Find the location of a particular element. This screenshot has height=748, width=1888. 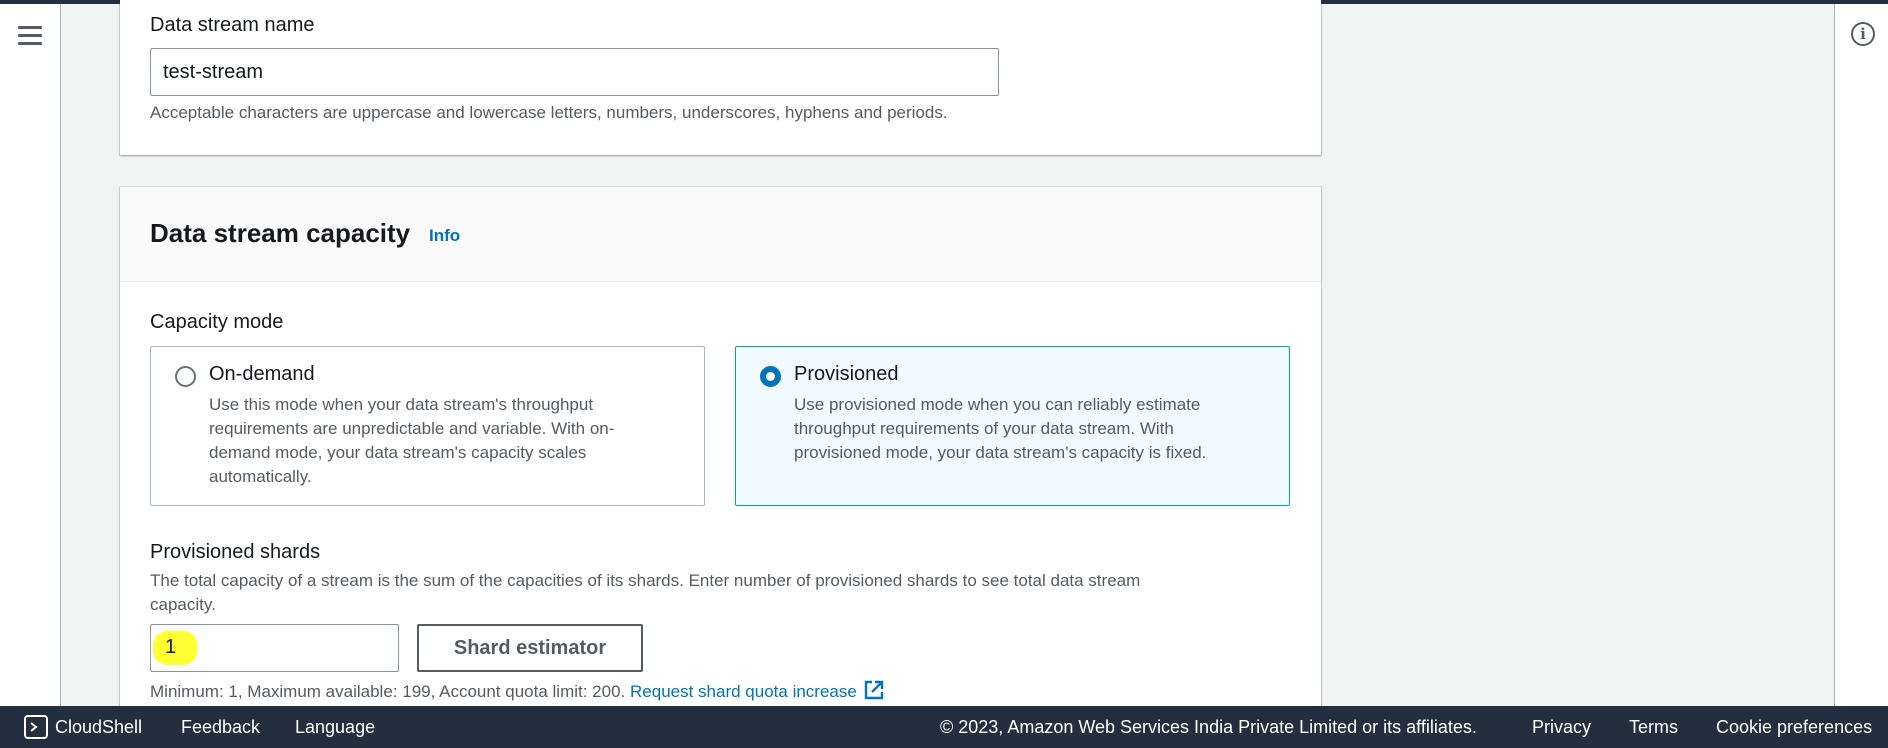

capacity-mode-label: Capacity mode is located at coordinates (217, 322).